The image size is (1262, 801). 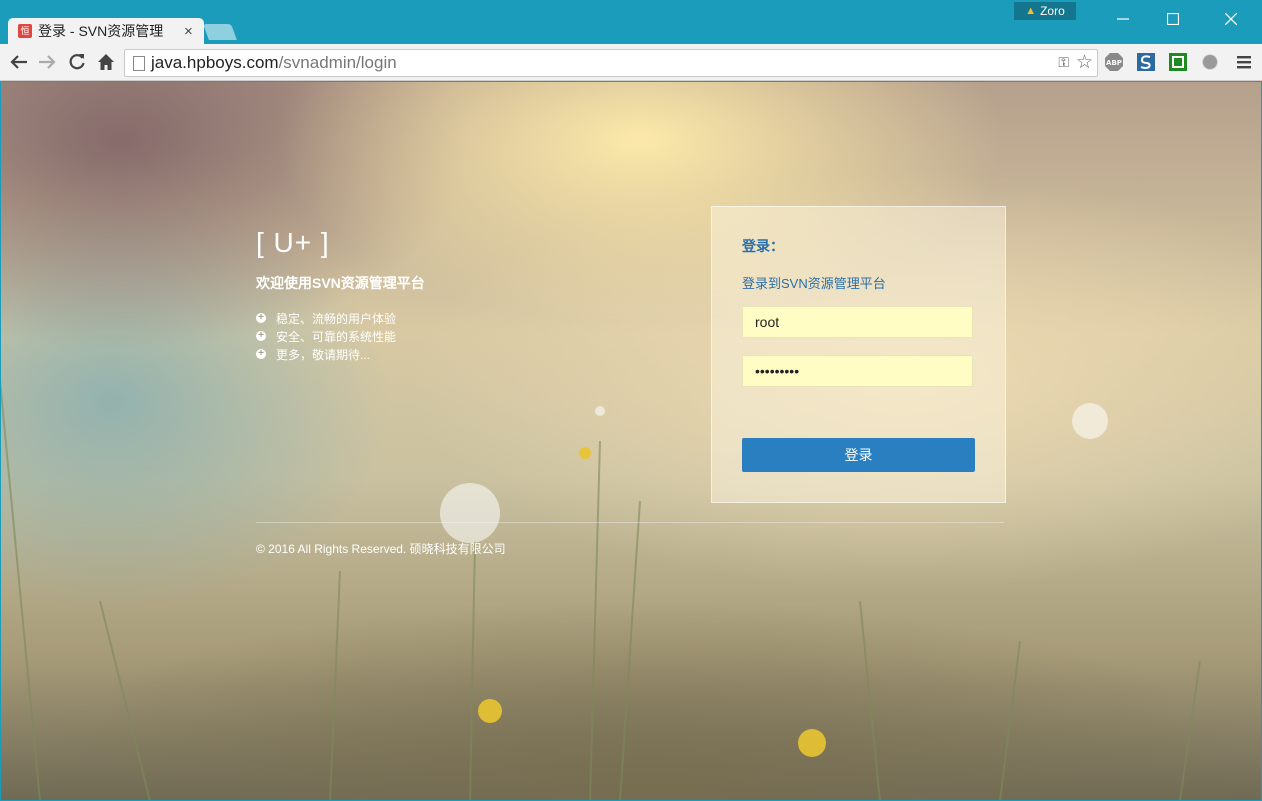 I want to click on back-button, so click(x=19, y=62).